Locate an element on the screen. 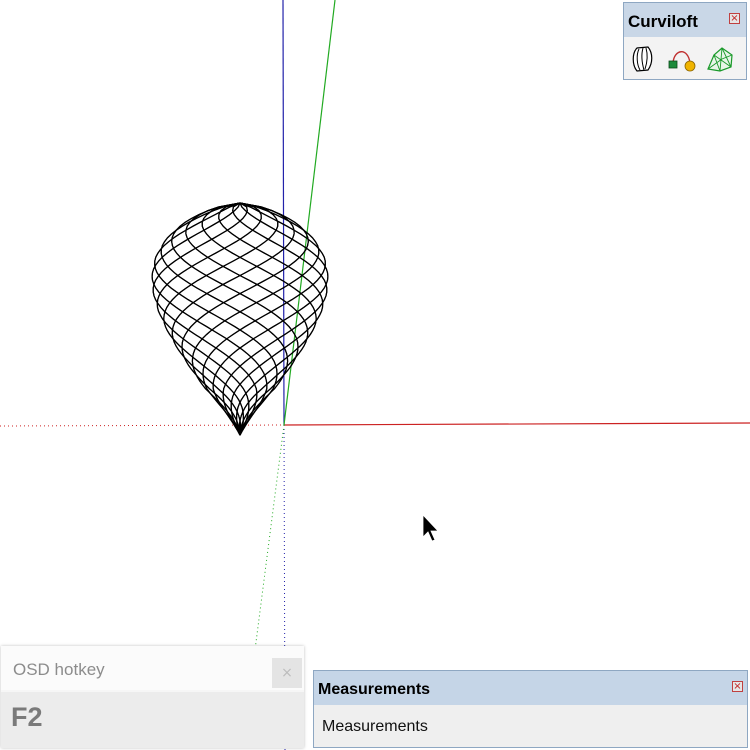 Image resolution: width=750 pixels, height=750 pixels. loft-along-path-icon is located at coordinates (720, 59).